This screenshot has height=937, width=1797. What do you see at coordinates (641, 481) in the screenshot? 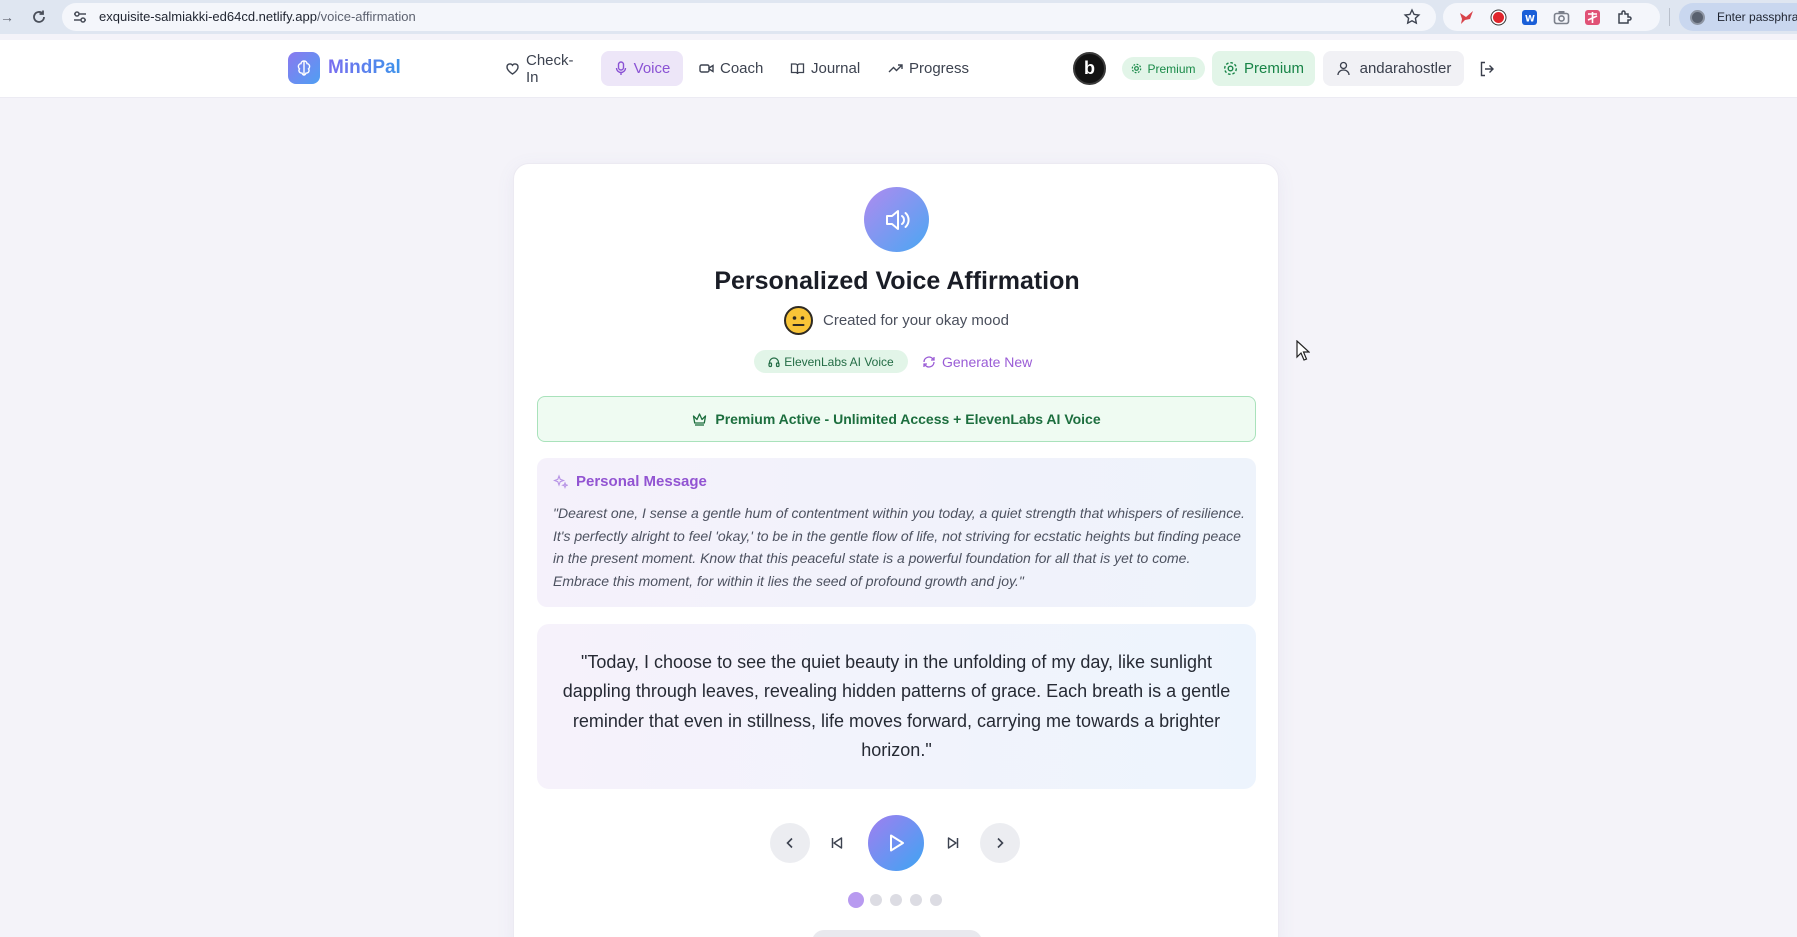
I see `personal-message-title: Personal Message` at bounding box center [641, 481].